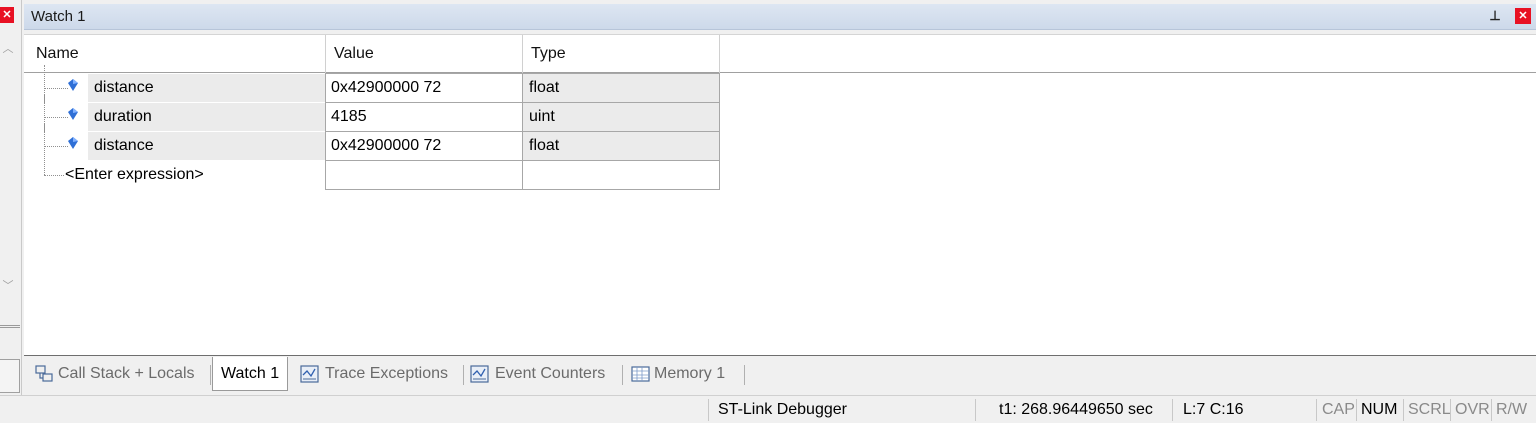 The image size is (1536, 423). What do you see at coordinates (1213, 409) in the screenshot?
I see `status-position: L:7 C:16` at bounding box center [1213, 409].